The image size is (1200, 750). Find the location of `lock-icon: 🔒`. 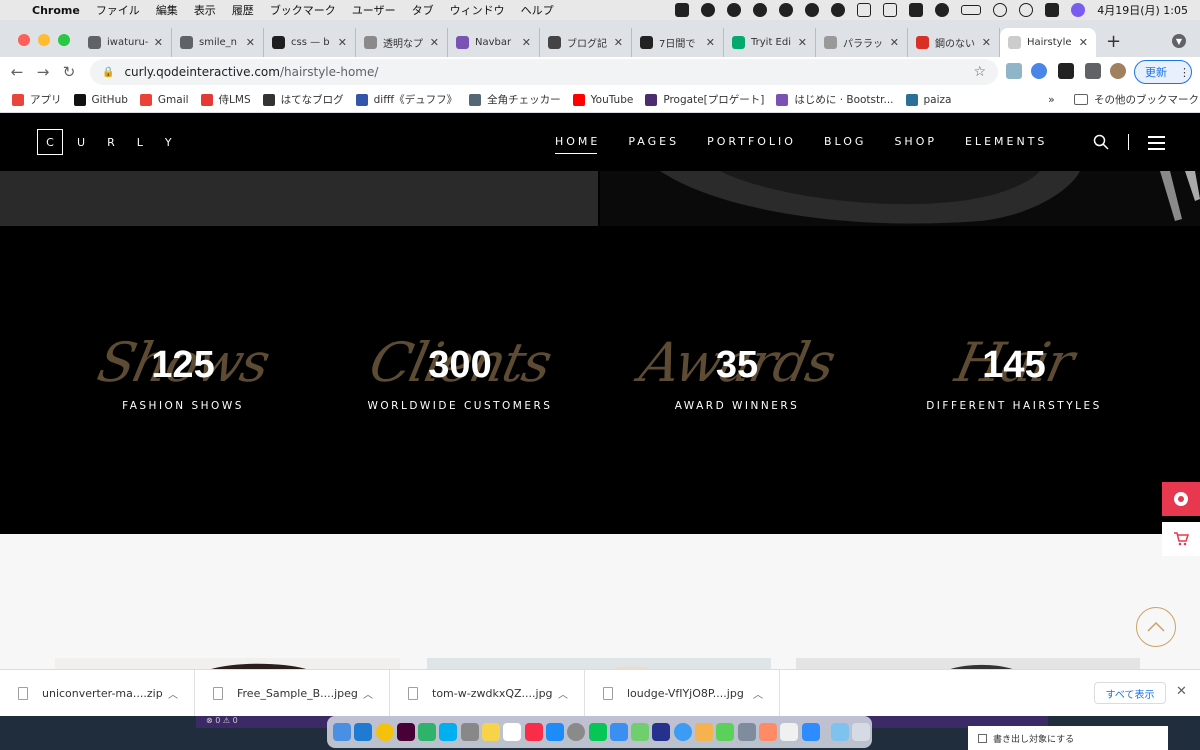

lock-icon: 🔒 is located at coordinates (108, 72).